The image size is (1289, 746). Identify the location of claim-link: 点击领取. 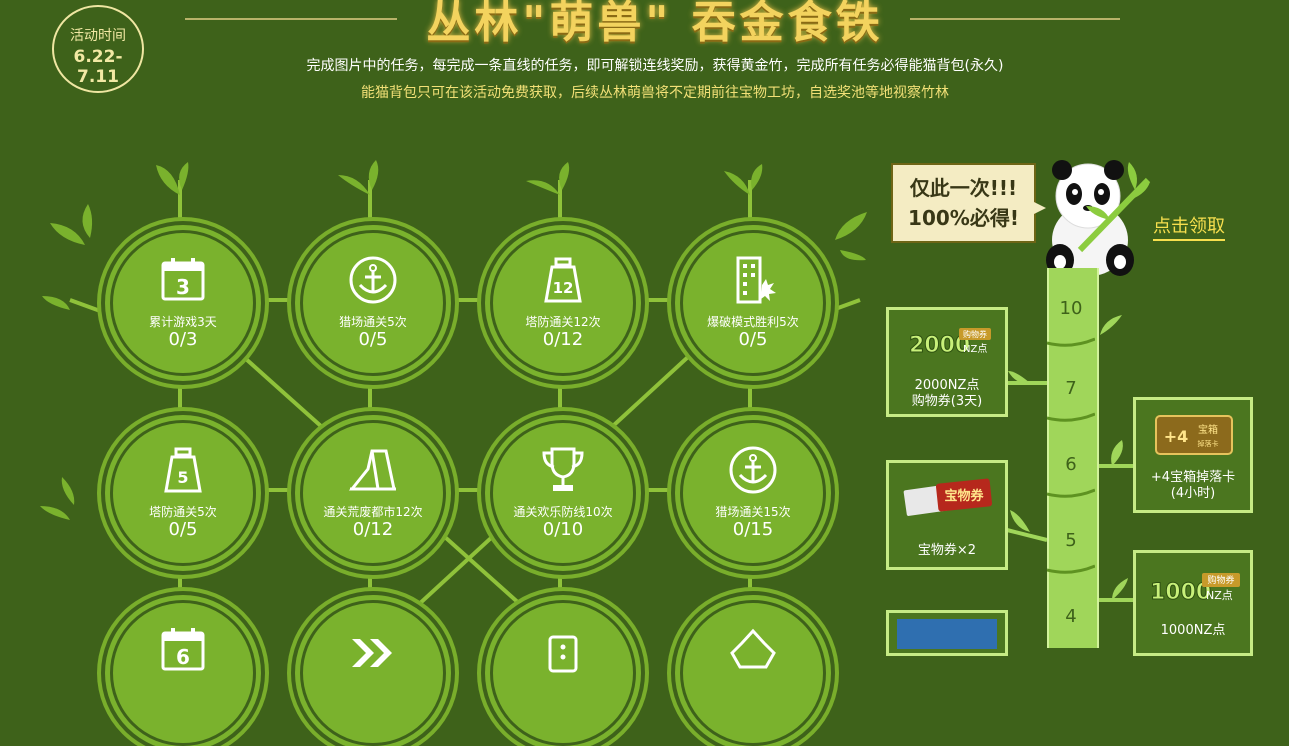
(1189, 226).